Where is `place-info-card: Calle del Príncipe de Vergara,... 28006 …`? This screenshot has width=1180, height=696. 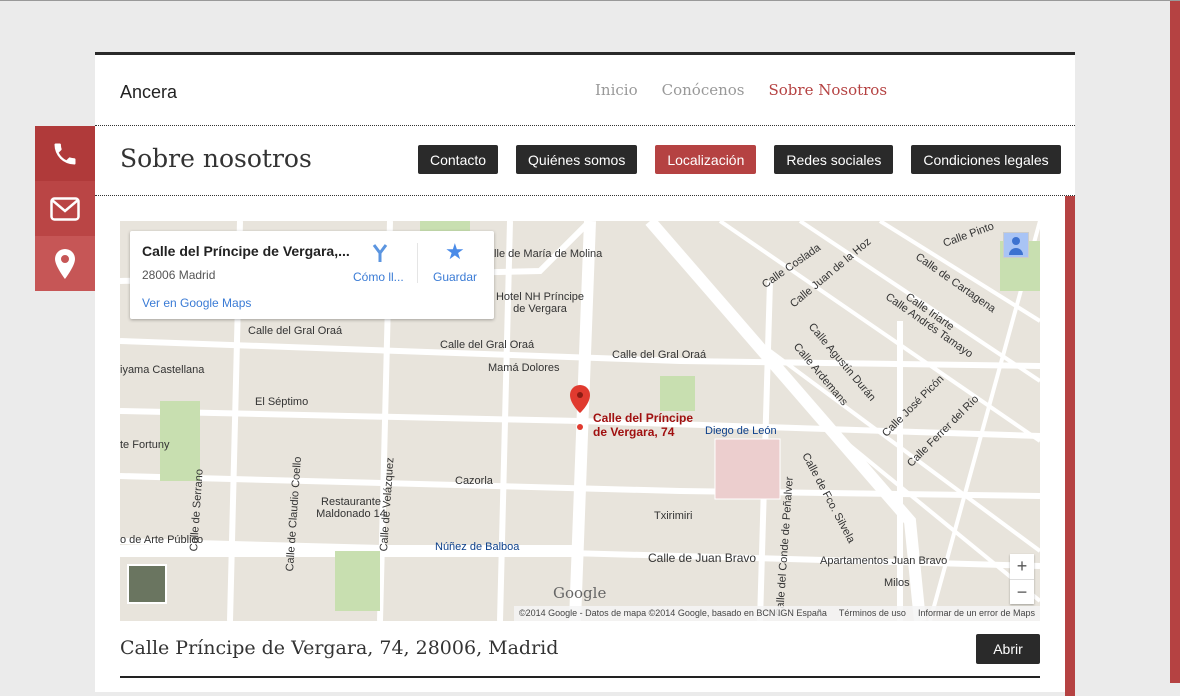
place-info-card: Calle del Príncipe de Vergara,... 28006 … is located at coordinates (312, 275).